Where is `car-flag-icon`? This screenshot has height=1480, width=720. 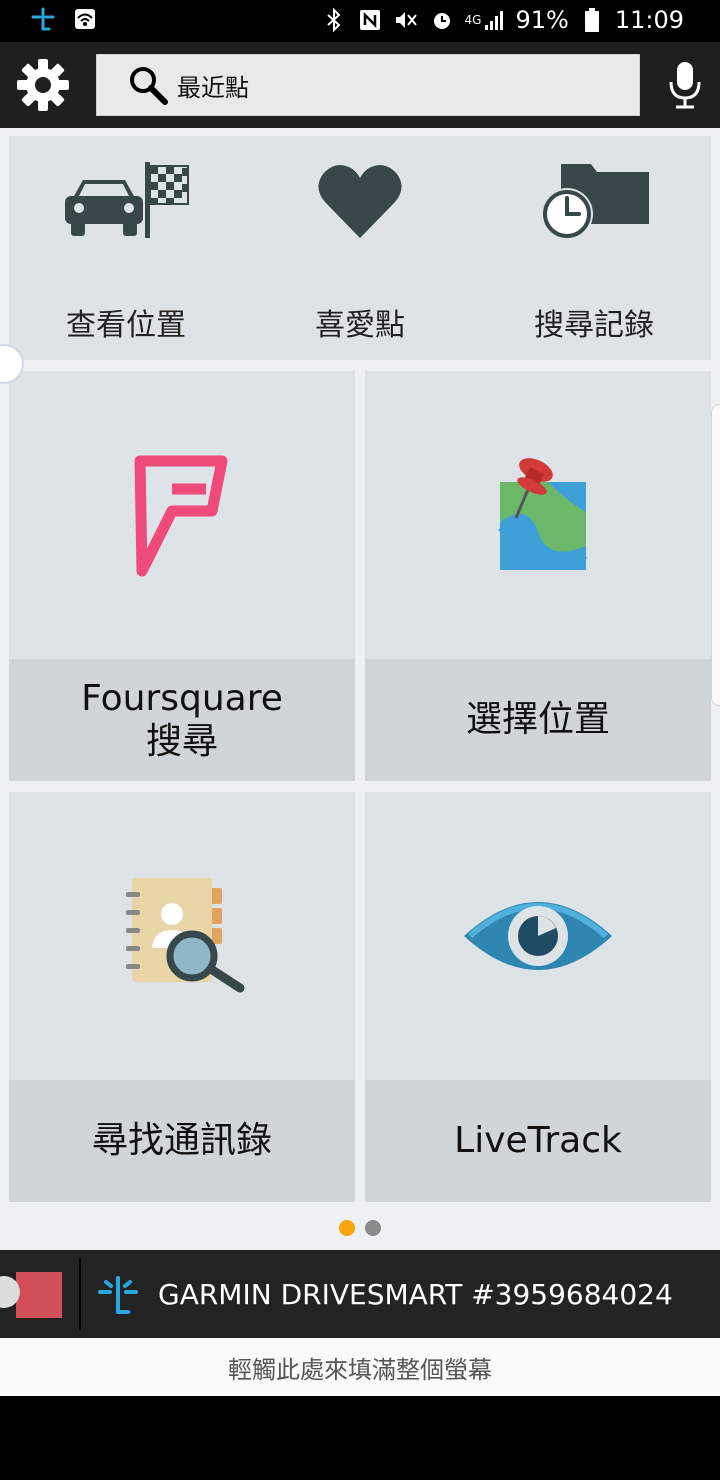 car-flag-icon is located at coordinates (127, 204).